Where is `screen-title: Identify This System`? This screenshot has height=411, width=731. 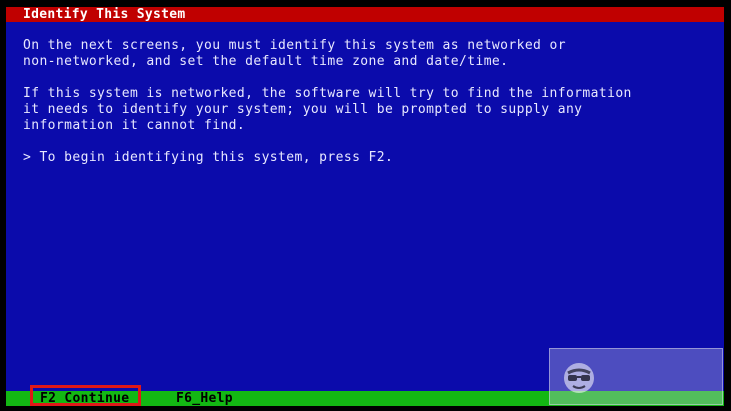 screen-title: Identify This System is located at coordinates (104, 14).